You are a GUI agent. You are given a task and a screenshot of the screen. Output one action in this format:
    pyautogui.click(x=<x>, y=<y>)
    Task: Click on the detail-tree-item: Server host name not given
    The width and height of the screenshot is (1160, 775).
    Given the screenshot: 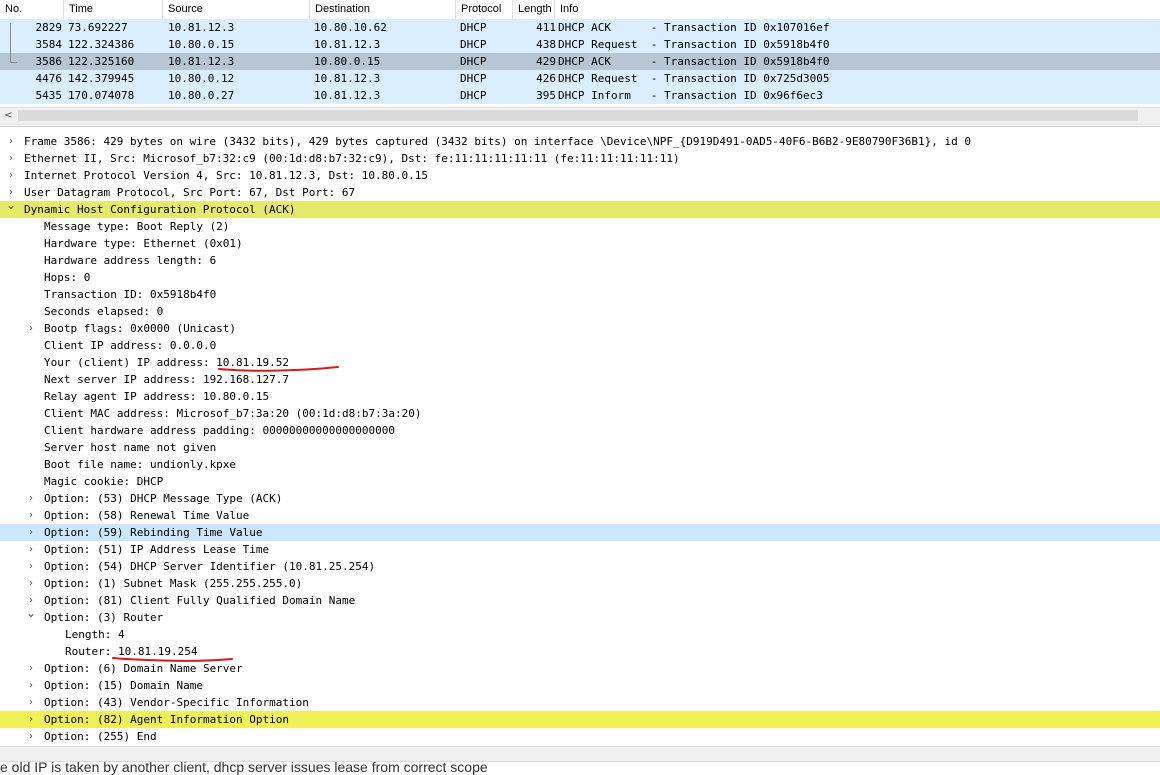 What is the action you would take?
    pyautogui.click(x=580, y=447)
    